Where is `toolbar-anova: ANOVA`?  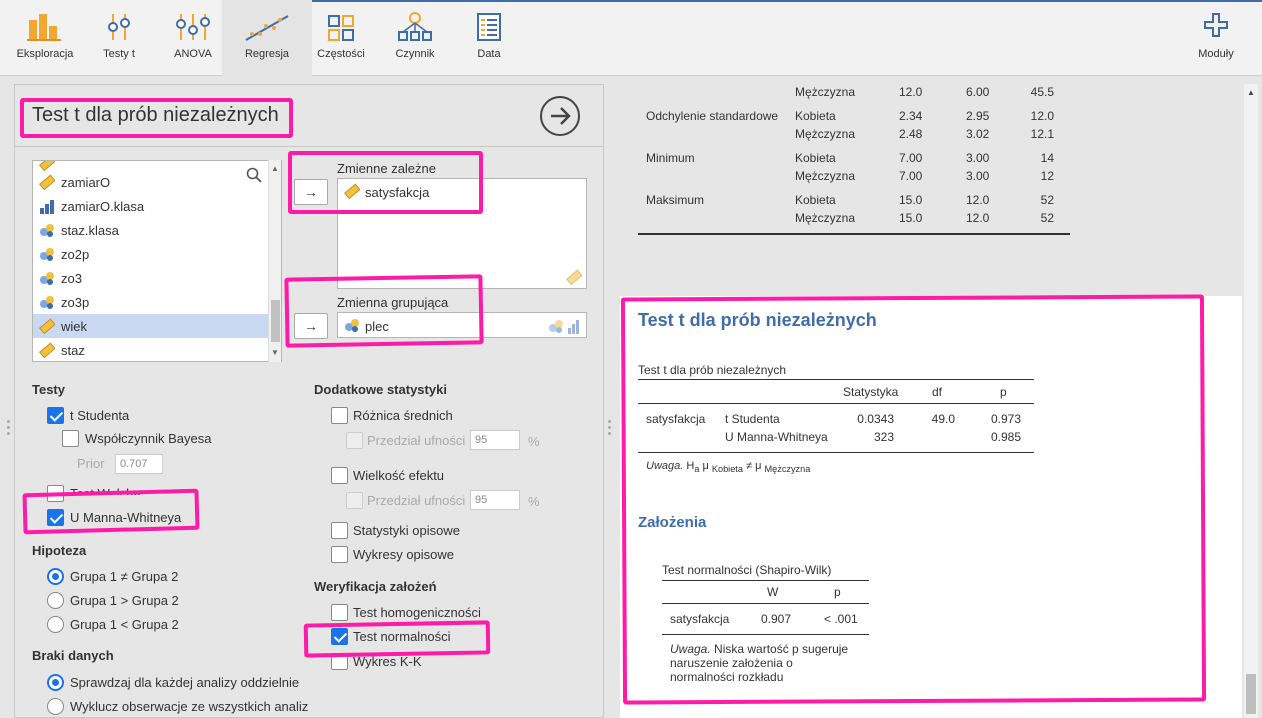
toolbar-anova: ANOVA is located at coordinates (193, 38).